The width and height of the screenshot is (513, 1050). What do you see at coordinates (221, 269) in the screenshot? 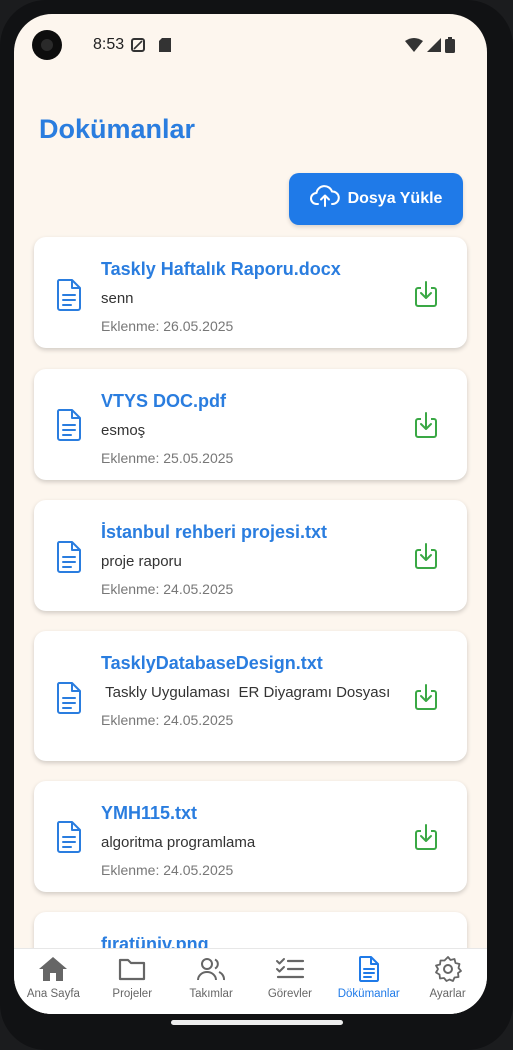
I see `document-name: Taskly Haftalık Raporu.docx` at bounding box center [221, 269].